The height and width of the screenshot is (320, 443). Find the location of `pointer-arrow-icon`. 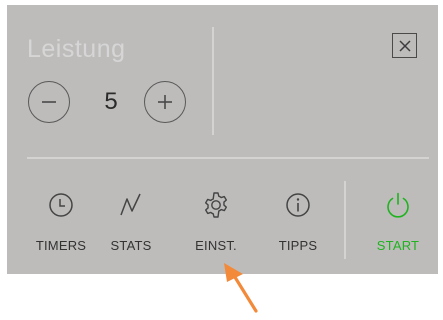

pointer-arrow-icon is located at coordinates (241, 288).